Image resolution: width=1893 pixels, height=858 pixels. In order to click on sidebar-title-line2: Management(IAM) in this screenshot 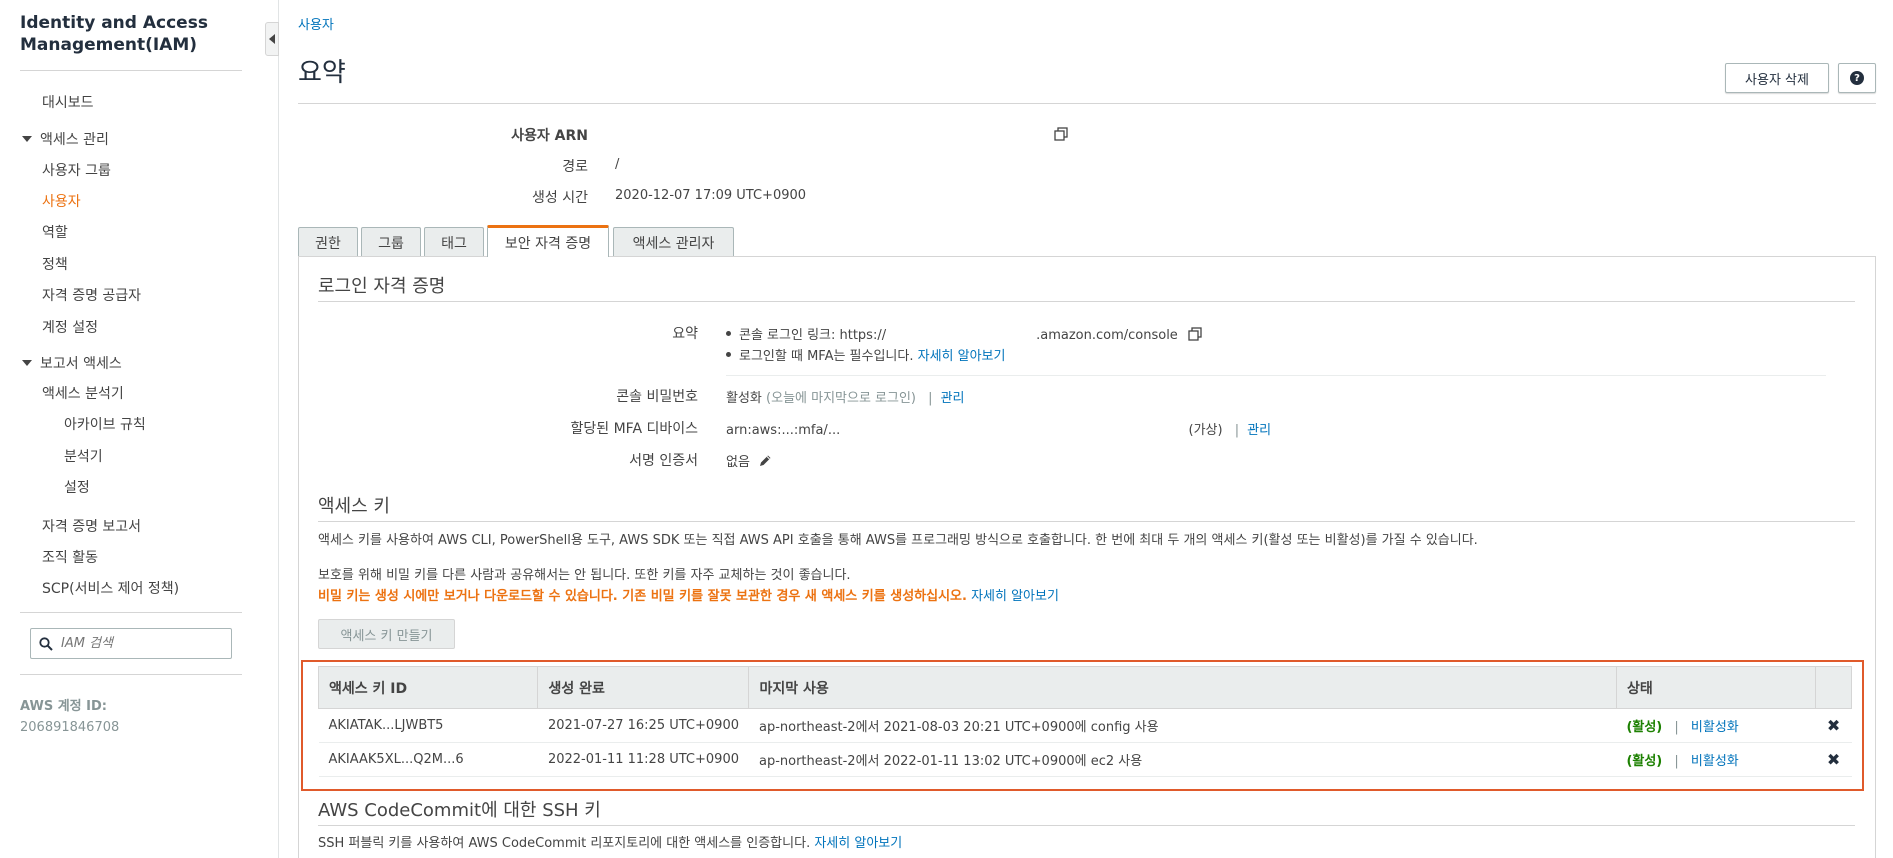, I will do `click(109, 45)`.